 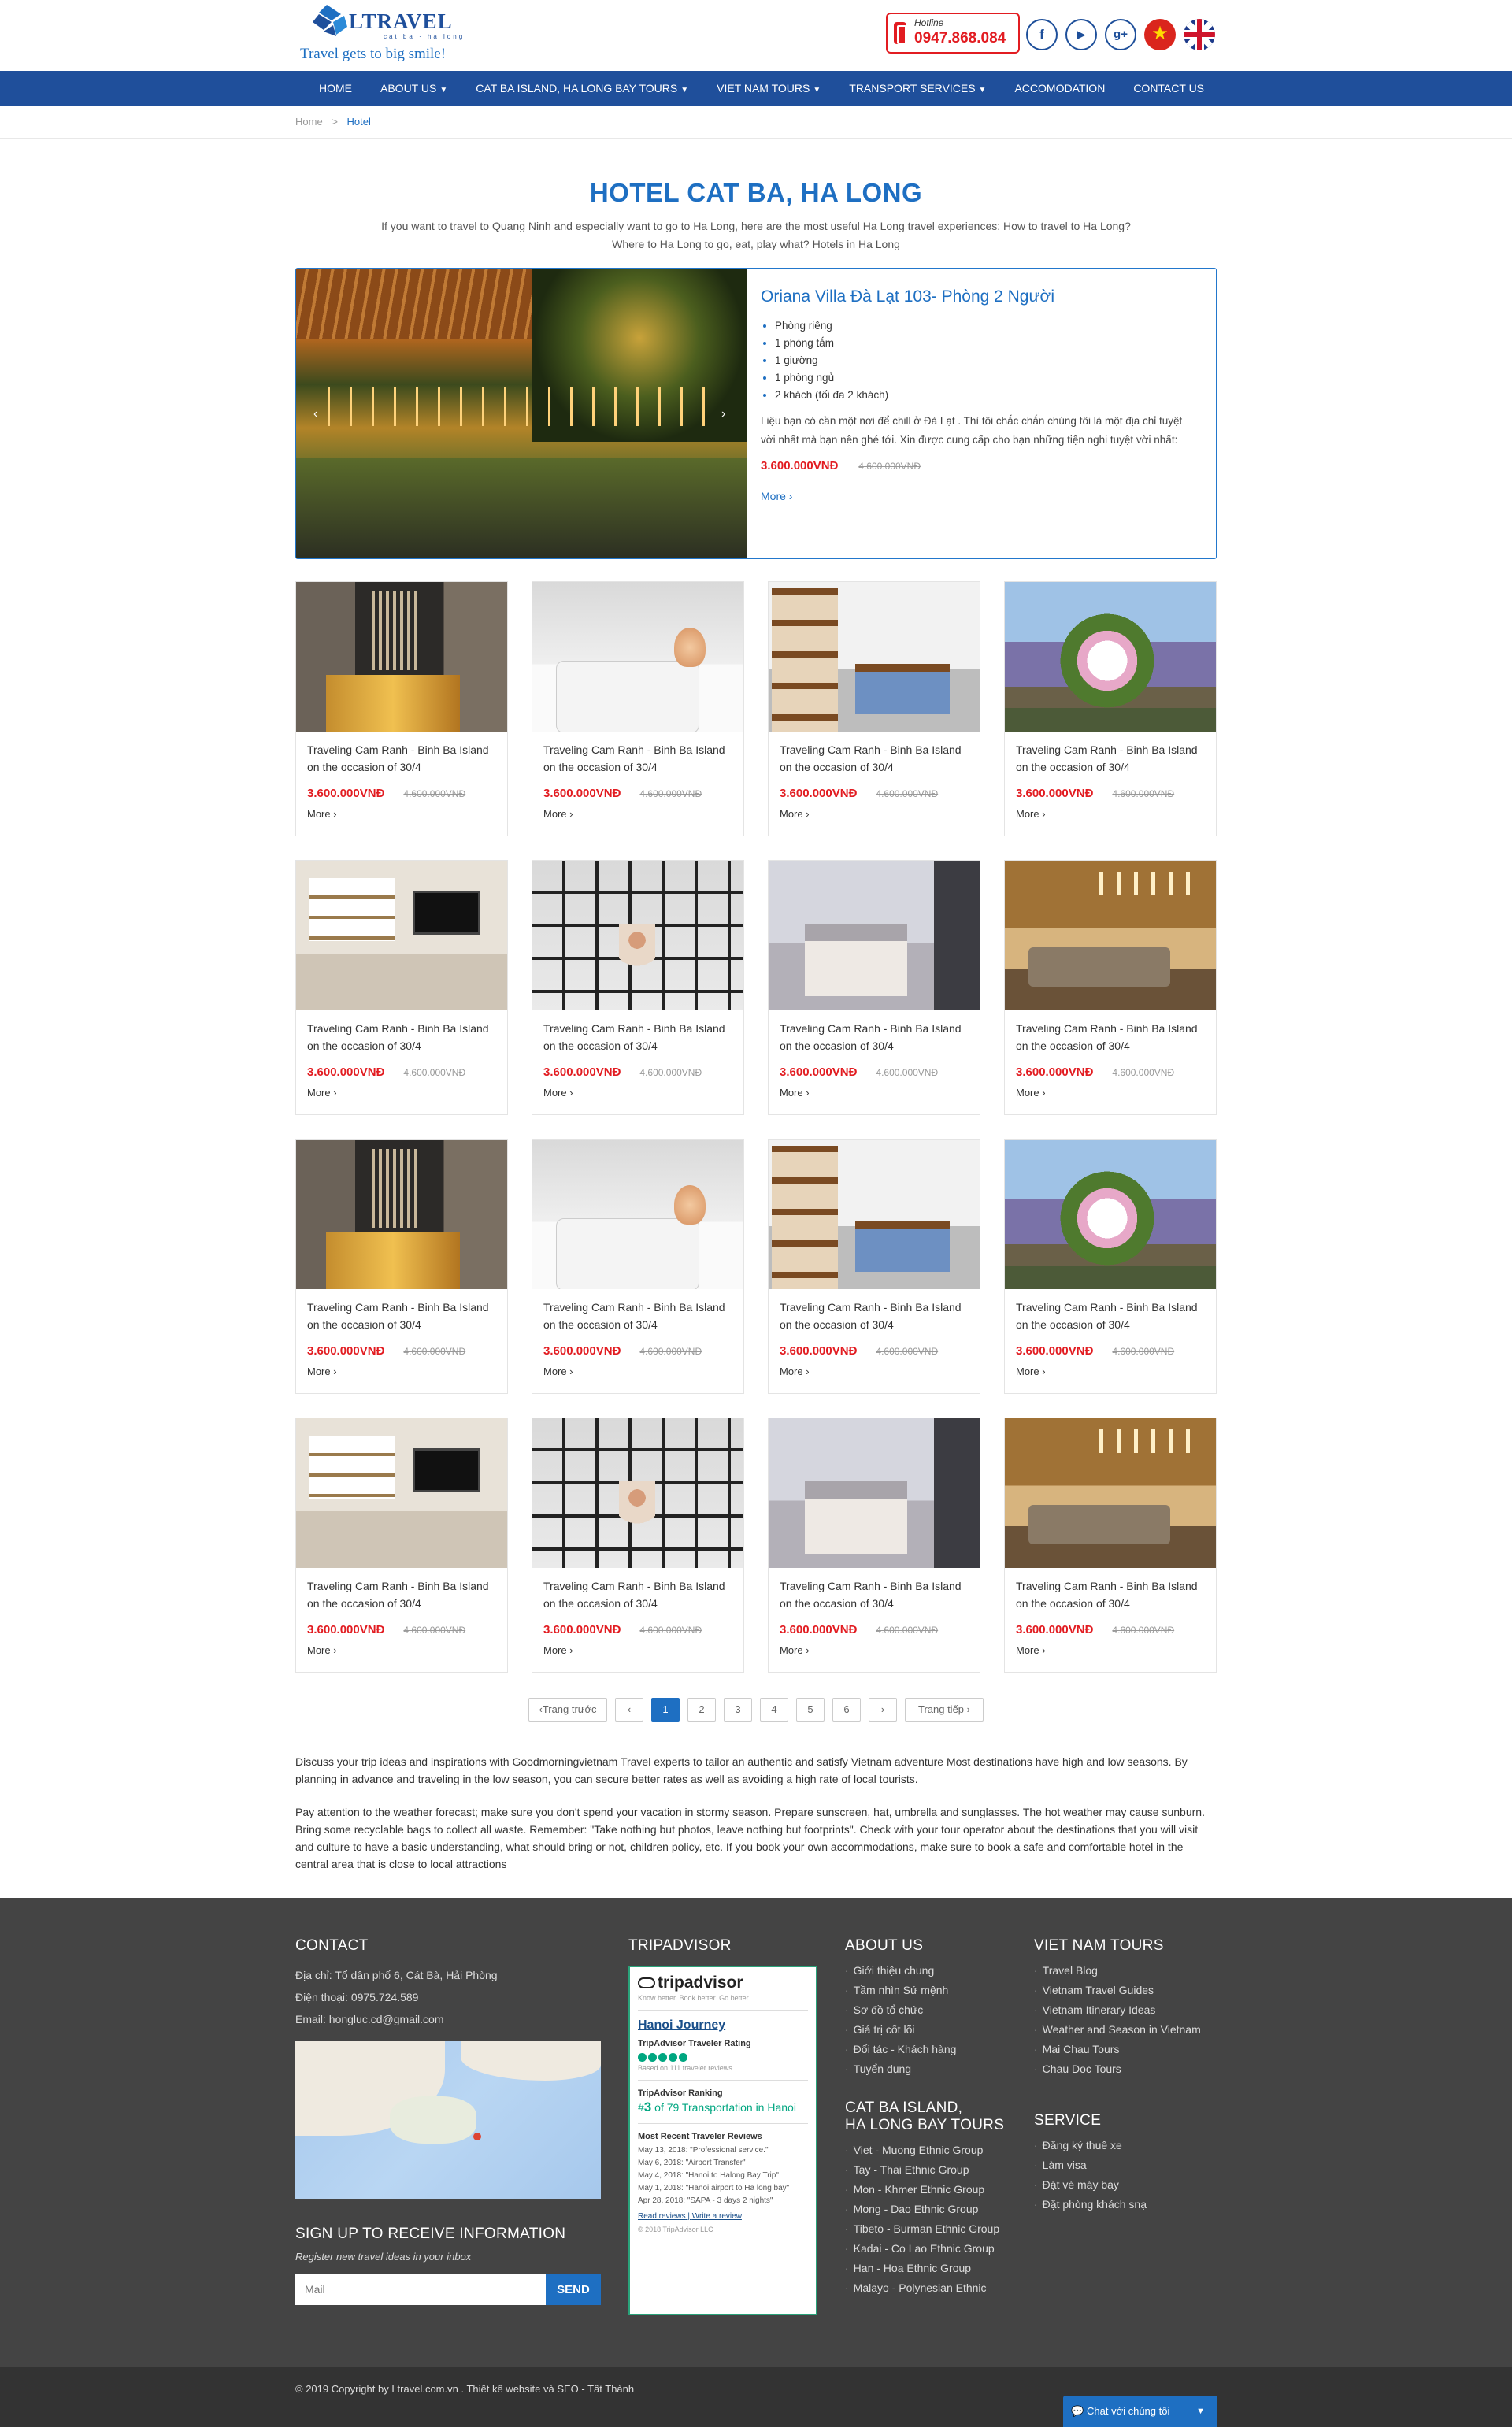 I want to click on footer-link: · Đối tác - Khách hàng, so click(x=931, y=2049).